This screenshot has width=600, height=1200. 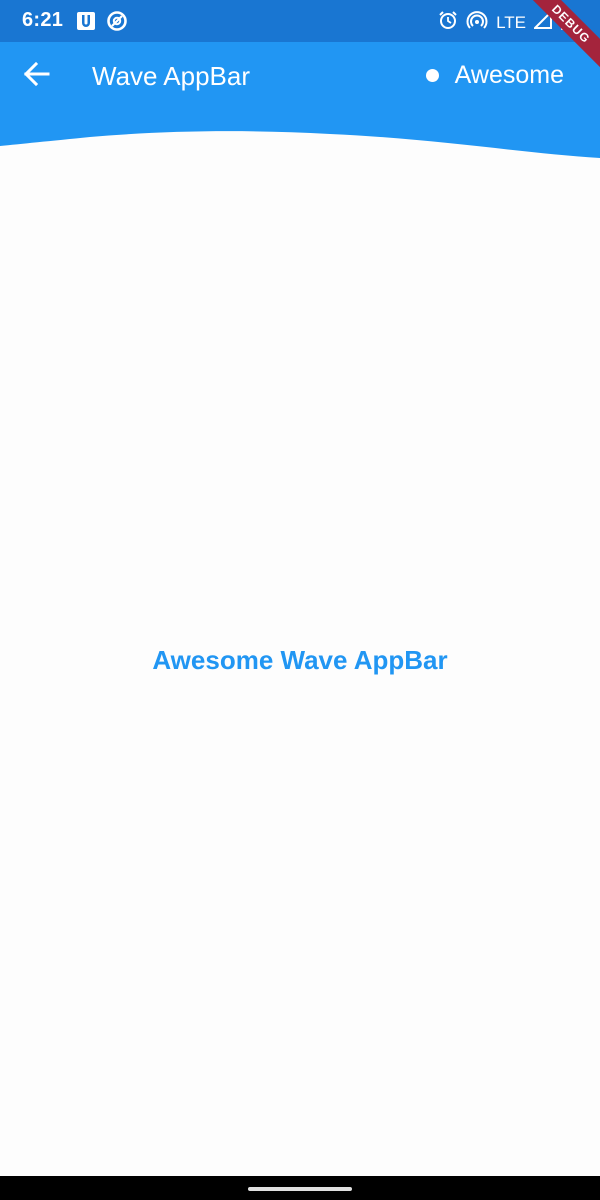 What do you see at coordinates (43, 20) in the screenshot?
I see `status-time: 6:21` at bounding box center [43, 20].